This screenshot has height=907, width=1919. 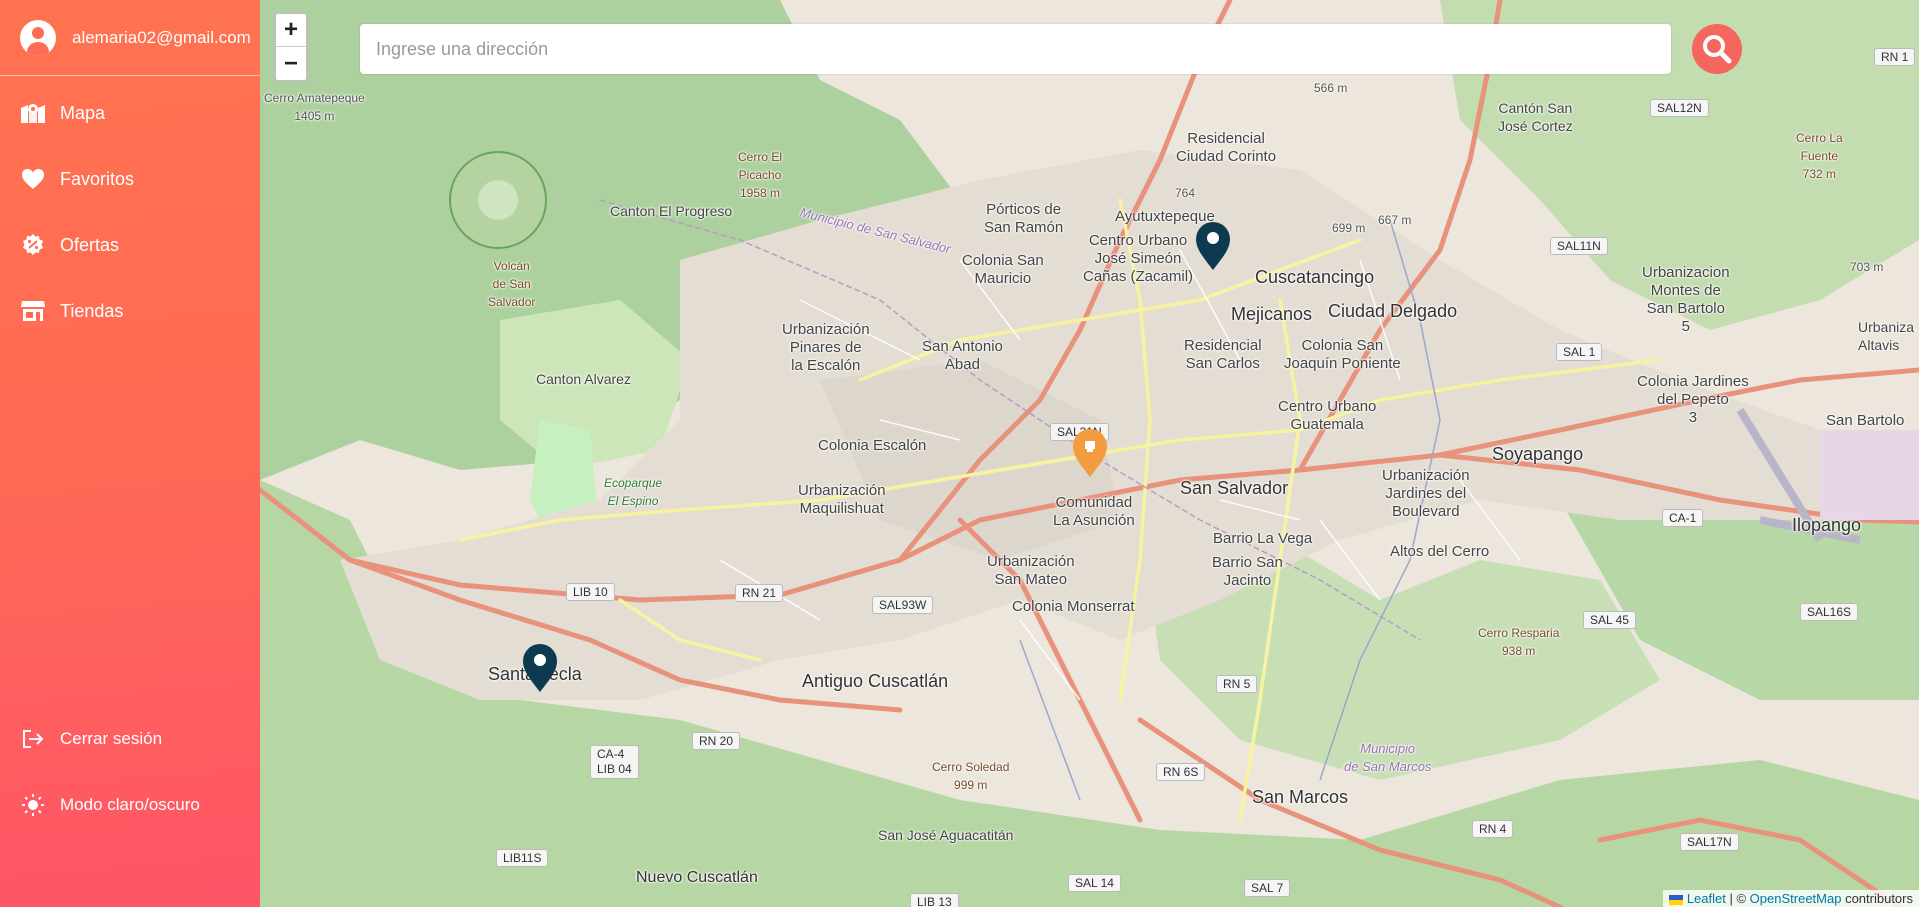 I want to click on map-label: San Bartolo, so click(x=1865, y=420).